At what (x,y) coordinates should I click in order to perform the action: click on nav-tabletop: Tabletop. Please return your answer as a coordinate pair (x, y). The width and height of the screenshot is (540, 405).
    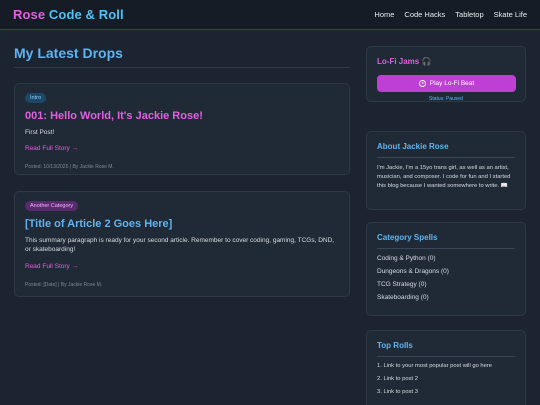
    Looking at the image, I should click on (469, 14).